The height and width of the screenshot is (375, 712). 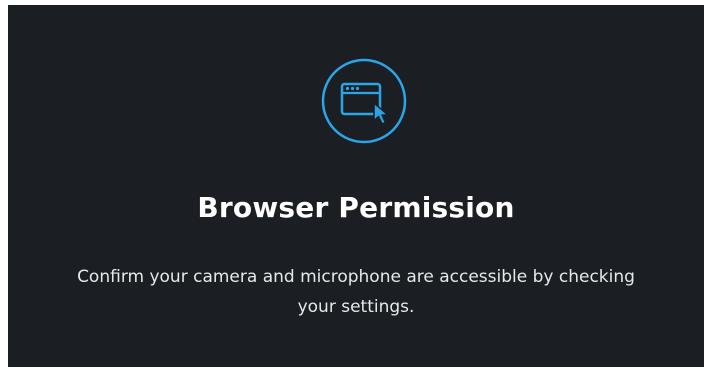 I want to click on dialog-title: Browser Permission, so click(x=356, y=207).